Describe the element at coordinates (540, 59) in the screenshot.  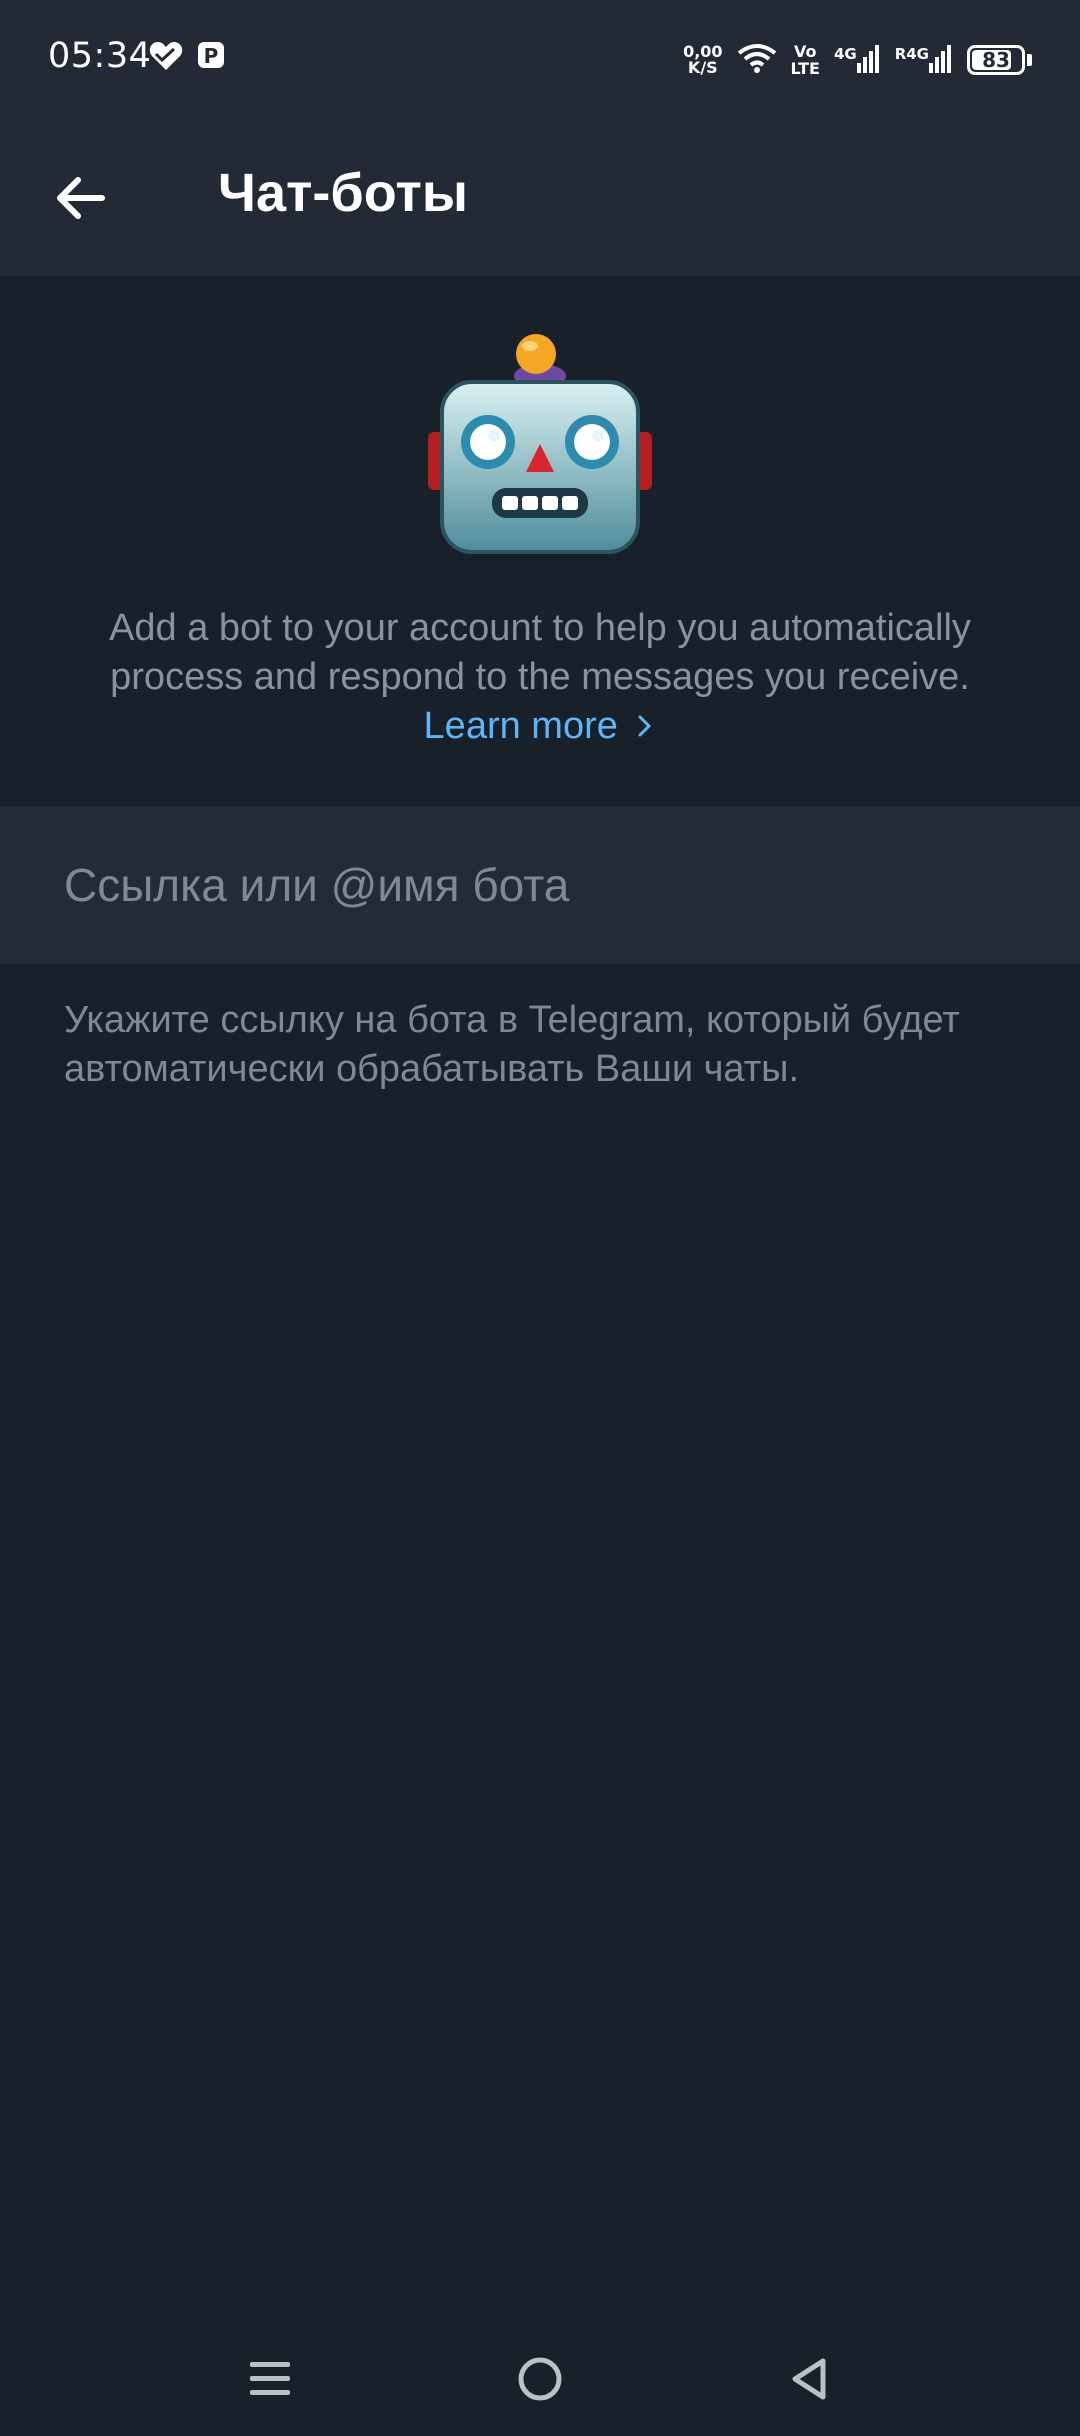
I see `status-bar: 05:34 P 0,00 K/S Vo LTE 4G R4G 83` at that location.